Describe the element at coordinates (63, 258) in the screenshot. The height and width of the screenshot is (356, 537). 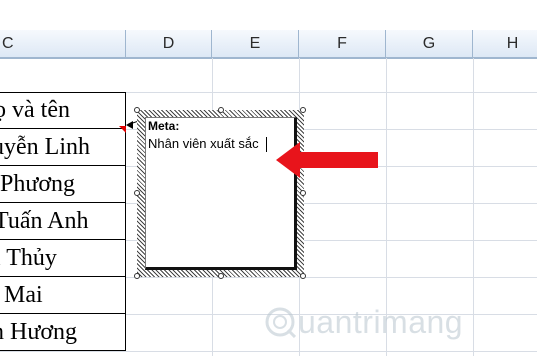
I see `cell-c: ị Thủy` at that location.